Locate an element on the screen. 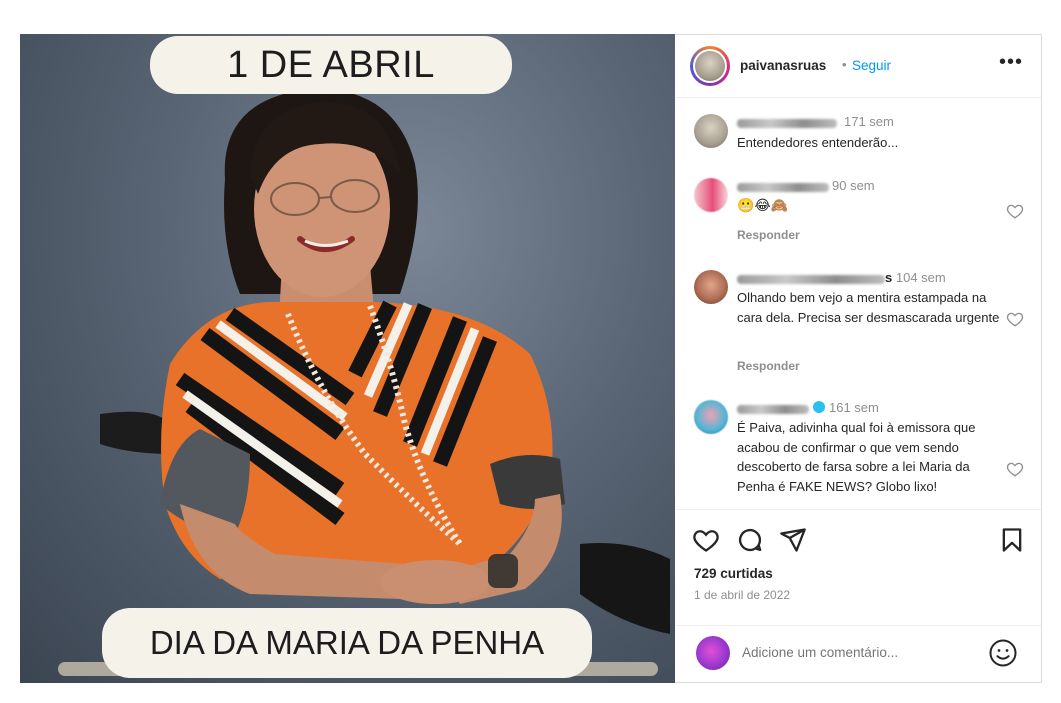 Image resolution: width=1061 pixels, height=703 pixels. share-icon is located at coordinates (793, 540).